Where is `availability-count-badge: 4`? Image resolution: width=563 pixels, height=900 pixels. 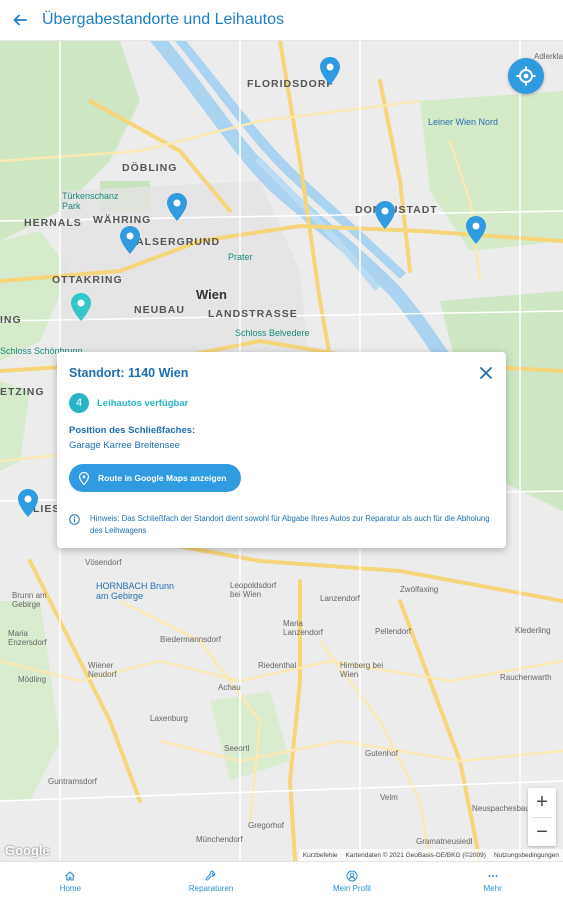 availability-count-badge: 4 is located at coordinates (79, 403).